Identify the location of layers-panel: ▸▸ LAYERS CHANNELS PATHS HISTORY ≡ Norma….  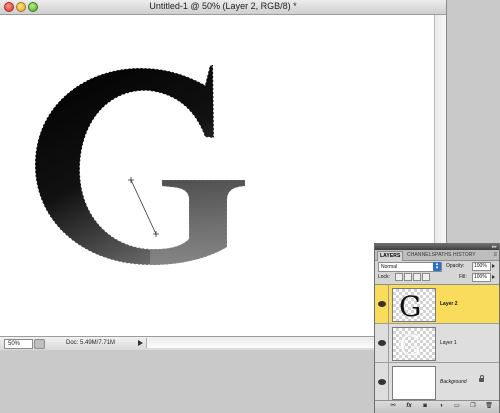
(437, 328).